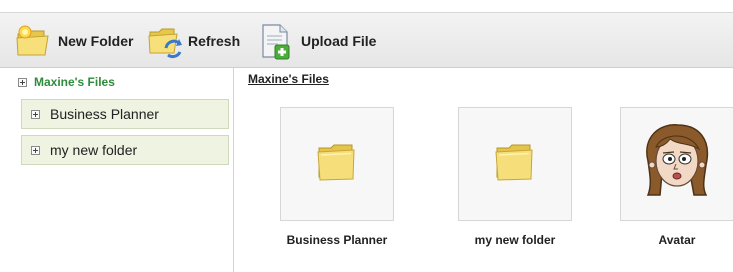  What do you see at coordinates (337, 240) in the screenshot?
I see `tile-label: Business Planner` at bounding box center [337, 240].